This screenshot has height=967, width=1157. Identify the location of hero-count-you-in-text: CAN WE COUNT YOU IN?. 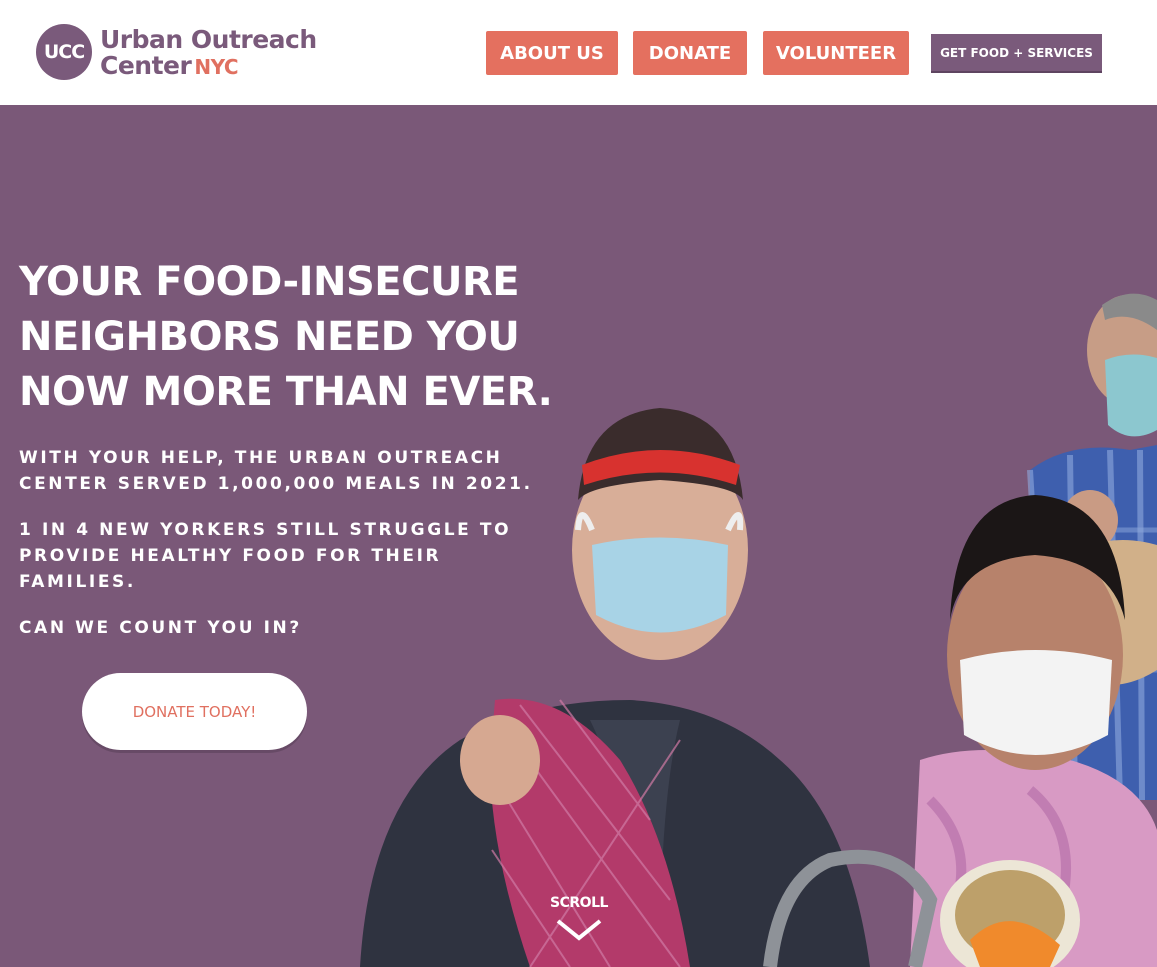
(160, 628).